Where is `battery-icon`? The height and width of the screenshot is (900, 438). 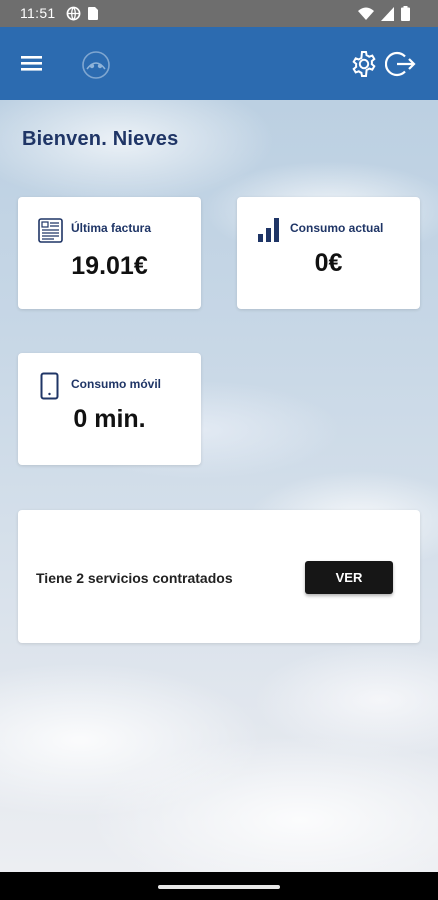 battery-icon is located at coordinates (405, 13).